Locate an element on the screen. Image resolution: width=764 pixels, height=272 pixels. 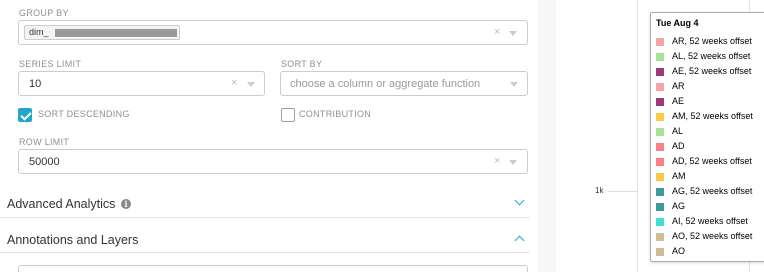
tooltip-row: AR, 52 weeks offset is located at coordinates (710, 42).